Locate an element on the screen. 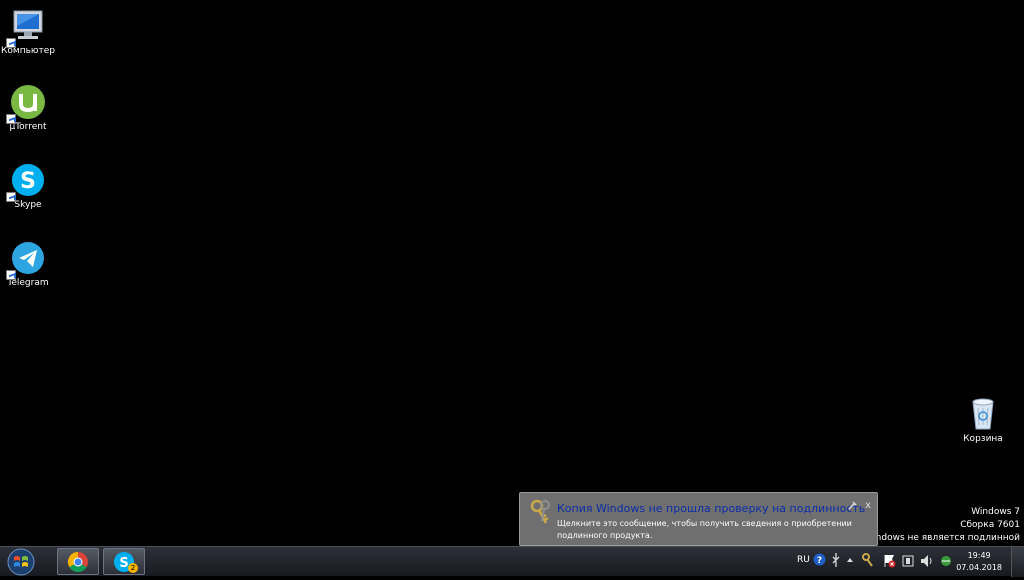 Image resolution: width=1024 pixels, height=580 pixels. skype-icon: S is located at coordinates (26, 182).